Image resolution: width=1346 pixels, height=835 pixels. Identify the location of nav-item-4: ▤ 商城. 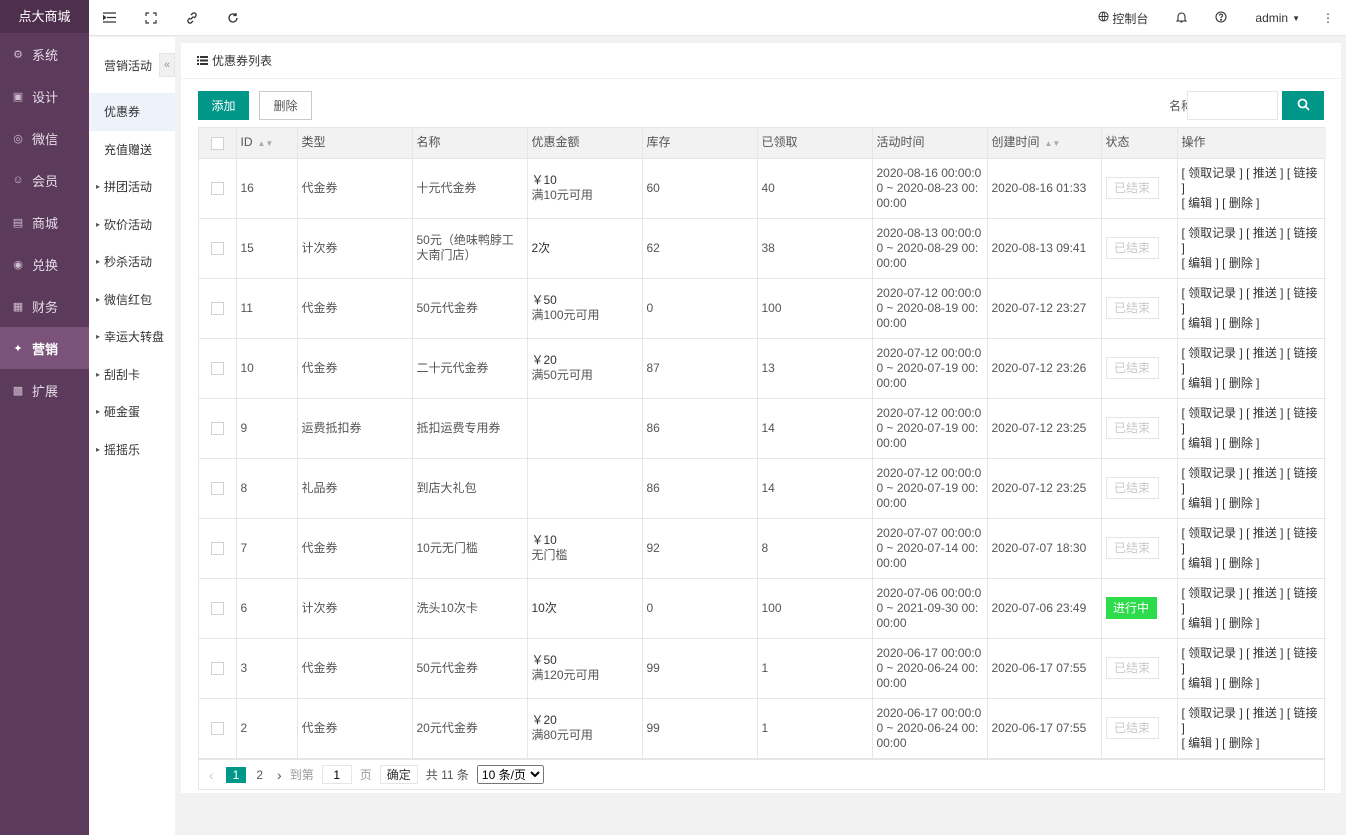
(44, 222).